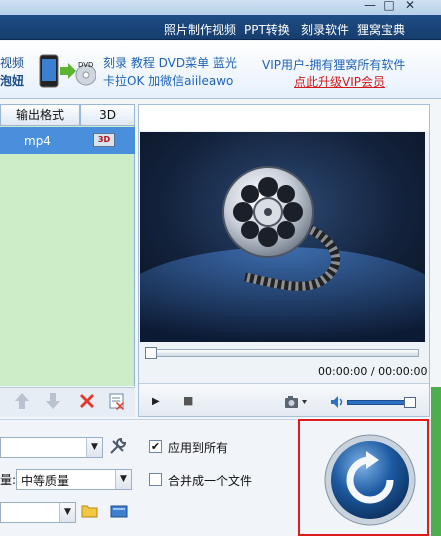 This screenshot has width=441, height=536. I want to click on volume-thumb, so click(409, 402).